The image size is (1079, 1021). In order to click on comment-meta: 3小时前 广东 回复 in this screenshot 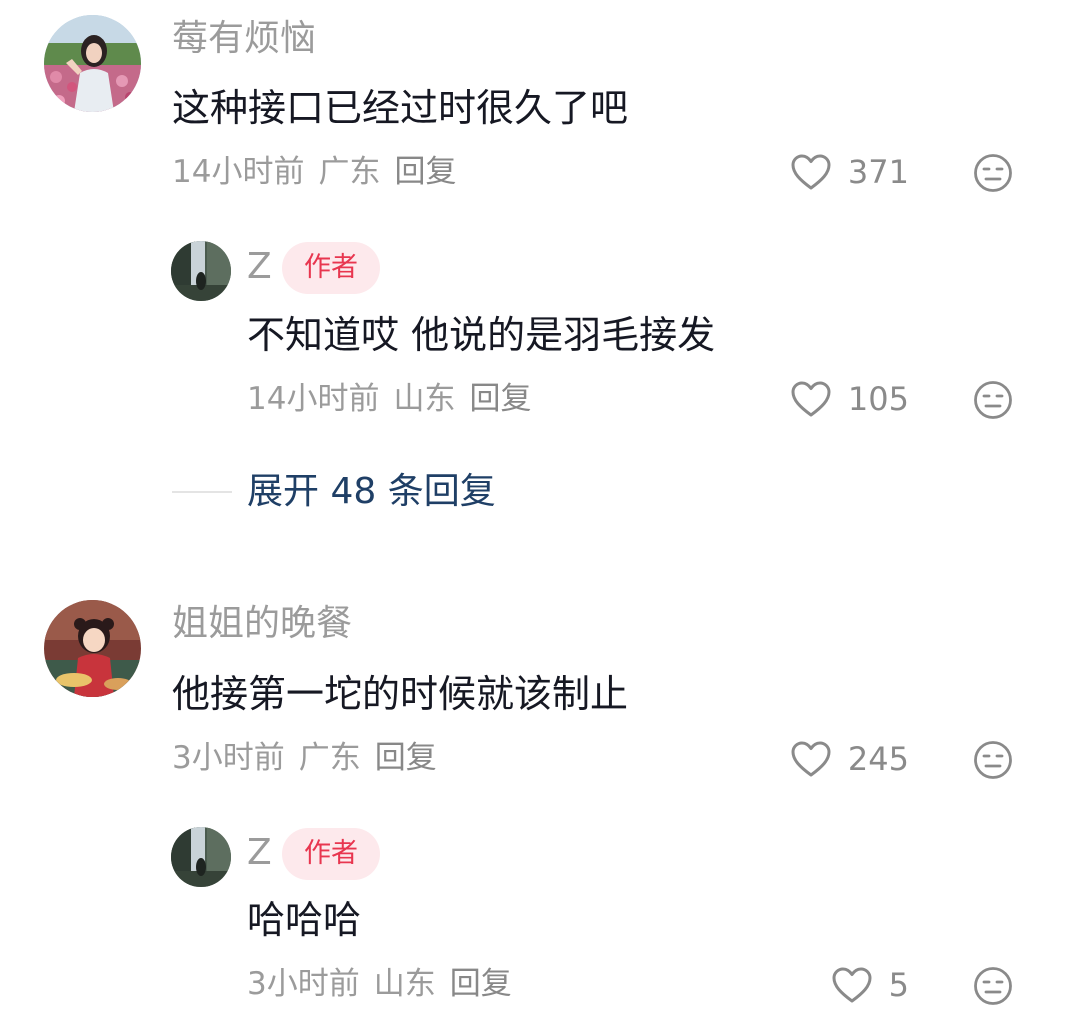, I will do `click(304, 758)`.